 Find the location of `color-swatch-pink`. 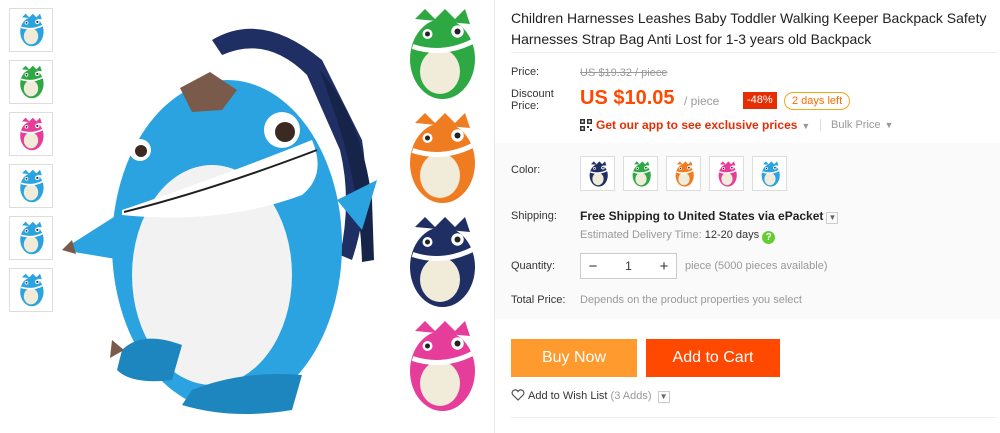

color-swatch-pink is located at coordinates (726, 173).